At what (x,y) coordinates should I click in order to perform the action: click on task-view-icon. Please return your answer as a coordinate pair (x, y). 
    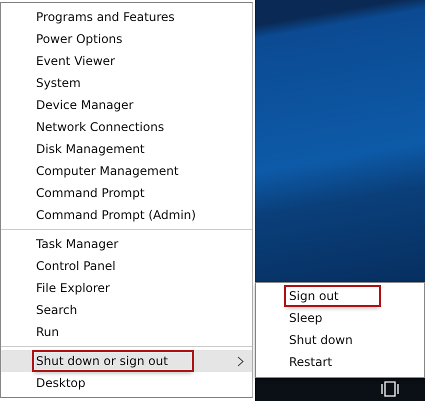
    Looking at the image, I should click on (390, 389).